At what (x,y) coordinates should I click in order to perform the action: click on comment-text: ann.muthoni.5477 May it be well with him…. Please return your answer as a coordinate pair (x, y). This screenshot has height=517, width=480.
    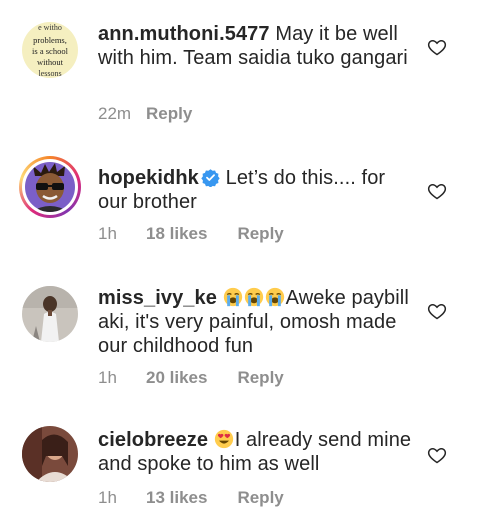
    Looking at the image, I should click on (259, 46).